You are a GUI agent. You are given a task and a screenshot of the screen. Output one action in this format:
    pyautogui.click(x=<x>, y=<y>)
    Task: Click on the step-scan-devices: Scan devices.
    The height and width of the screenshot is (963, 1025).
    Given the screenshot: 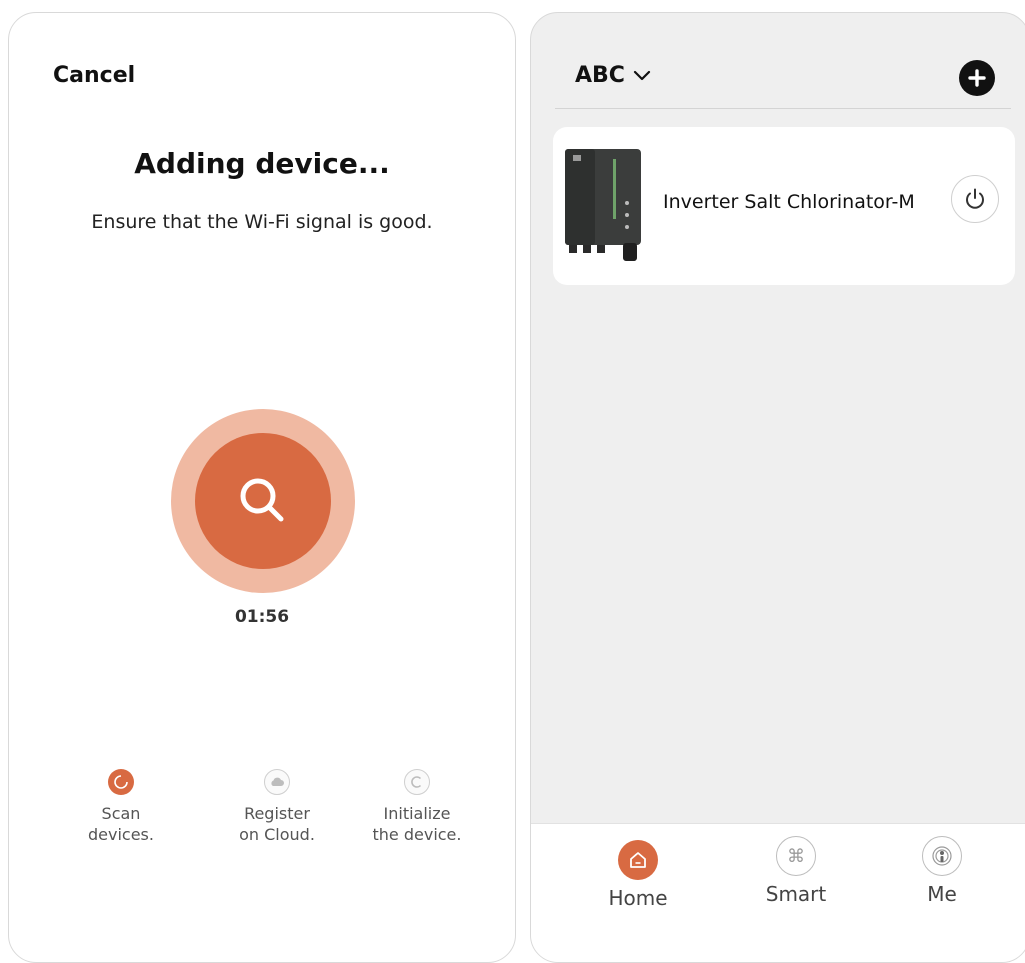 What is the action you would take?
    pyautogui.click(x=121, y=807)
    